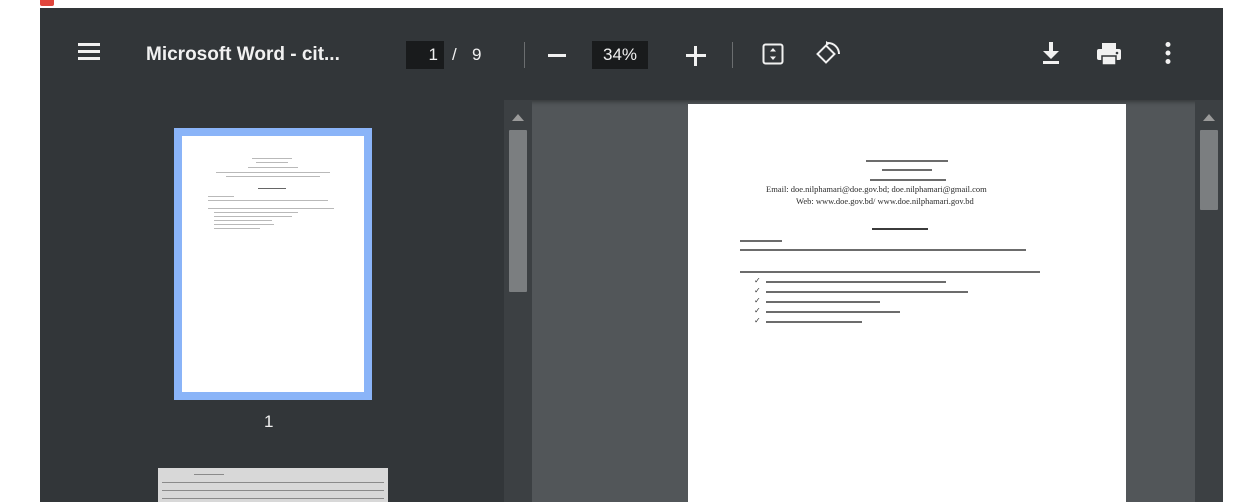 The width and height of the screenshot is (1257, 502). I want to click on thumbnail-page-preview, so click(273, 264).